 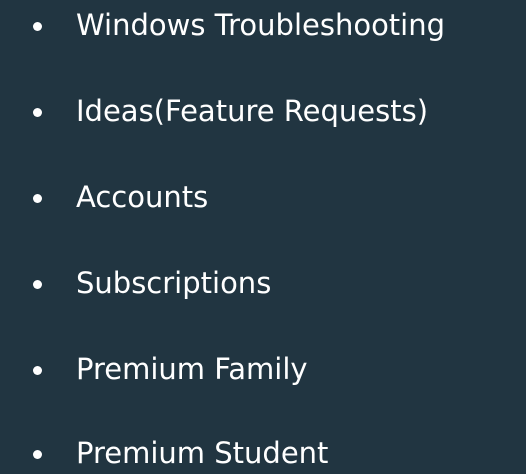 I want to click on menu-item-accounts: Accounts, so click(x=263, y=200).